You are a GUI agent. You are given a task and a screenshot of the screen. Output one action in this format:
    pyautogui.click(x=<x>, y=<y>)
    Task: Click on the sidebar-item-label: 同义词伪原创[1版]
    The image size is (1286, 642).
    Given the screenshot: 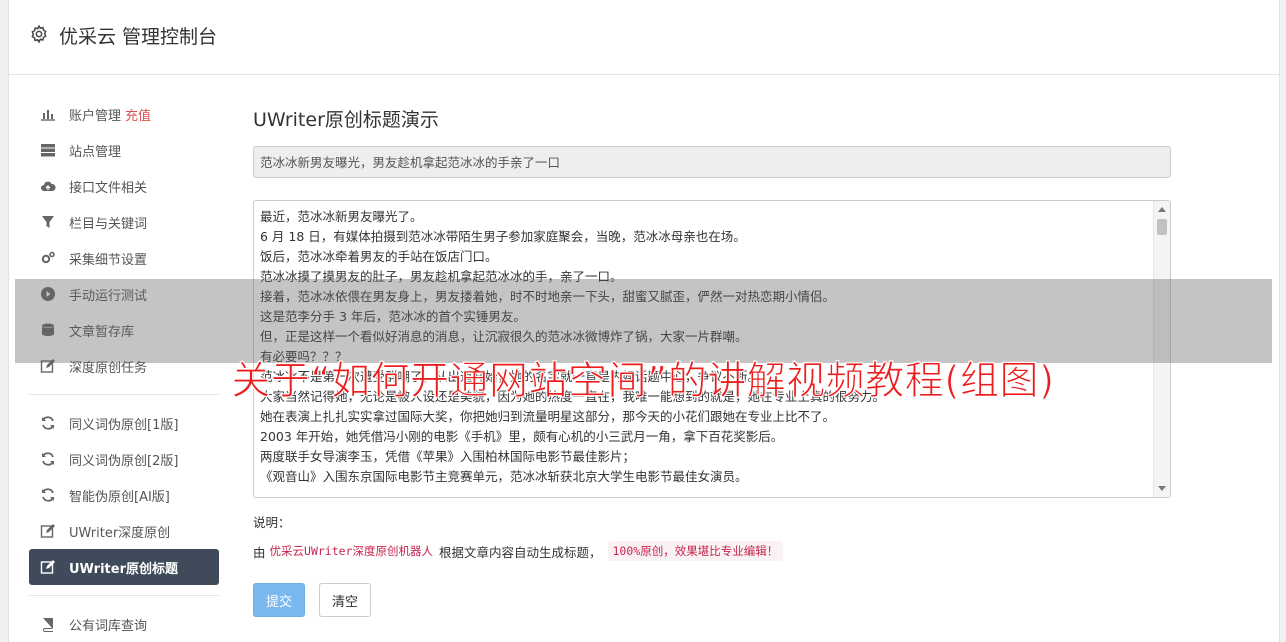 What is the action you would take?
    pyautogui.click(x=124, y=425)
    